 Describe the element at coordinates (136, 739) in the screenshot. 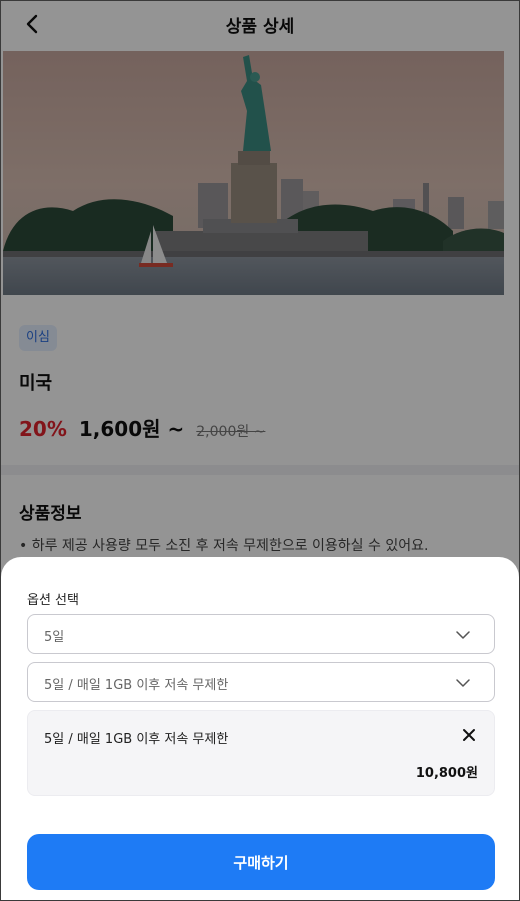

I see `selected-option-label: 5일 / 매일 1GB 이후 저속 무제한` at that location.